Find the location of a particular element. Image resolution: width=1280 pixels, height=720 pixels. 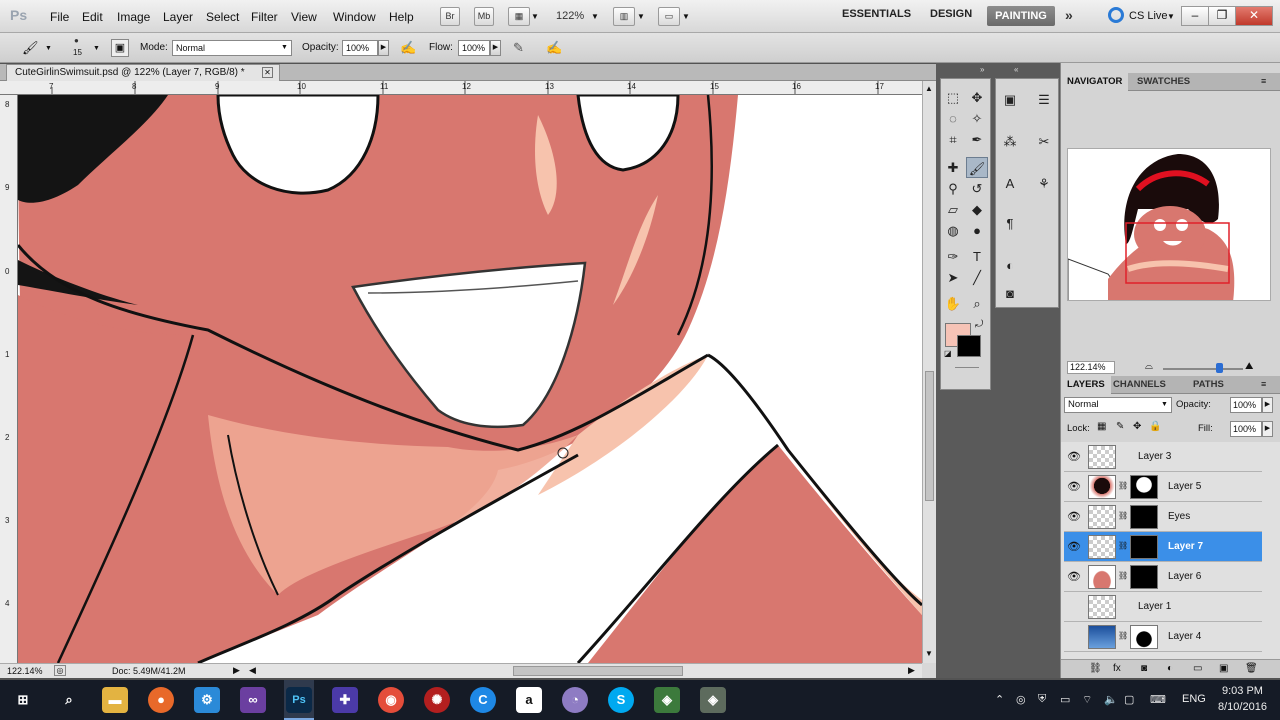

collapse-icon: « is located at coordinates (1016, 69).